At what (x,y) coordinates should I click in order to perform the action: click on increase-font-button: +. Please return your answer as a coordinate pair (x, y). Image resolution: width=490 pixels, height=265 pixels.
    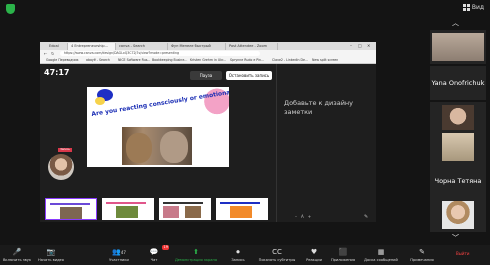
    Looking at the image, I should click on (309, 216).